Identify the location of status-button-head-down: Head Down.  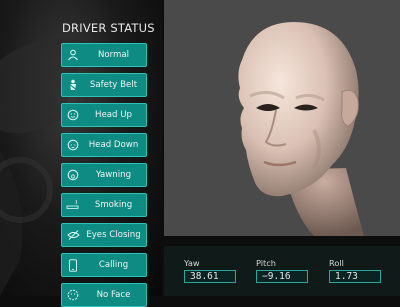
(104, 145).